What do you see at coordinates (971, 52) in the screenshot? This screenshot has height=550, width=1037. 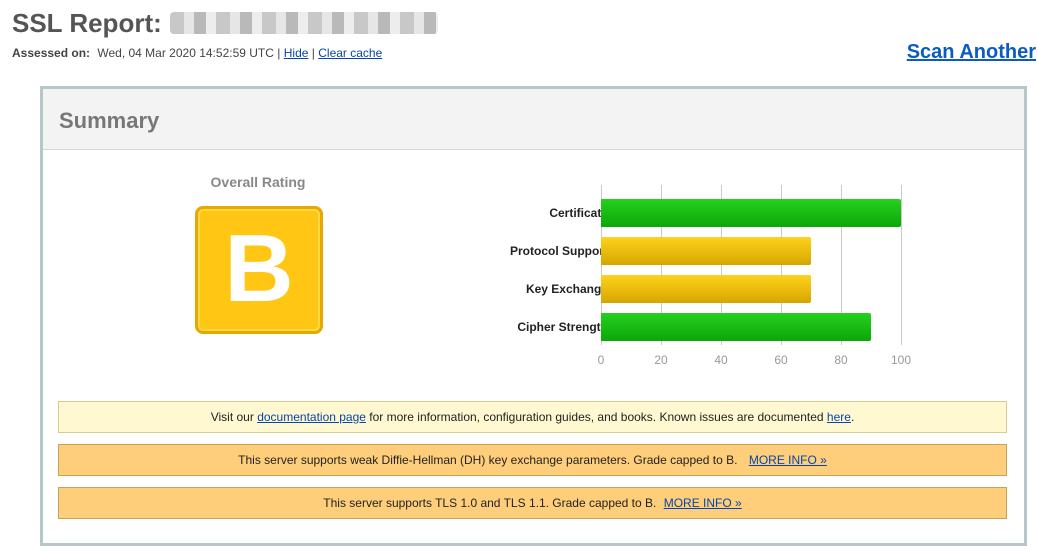 I see `scan-another-link: Scan Another` at bounding box center [971, 52].